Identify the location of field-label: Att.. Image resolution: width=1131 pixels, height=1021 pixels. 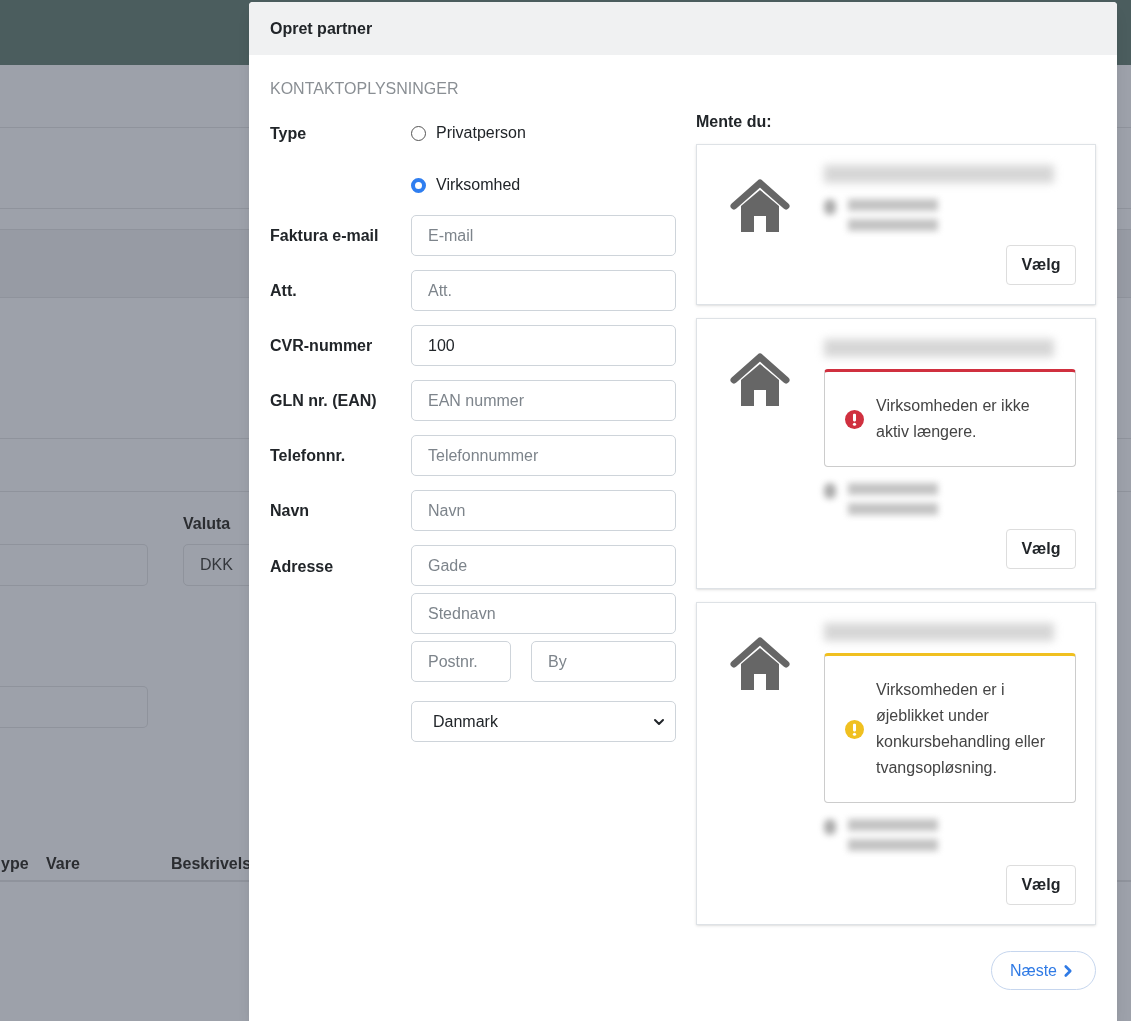
(284, 290).